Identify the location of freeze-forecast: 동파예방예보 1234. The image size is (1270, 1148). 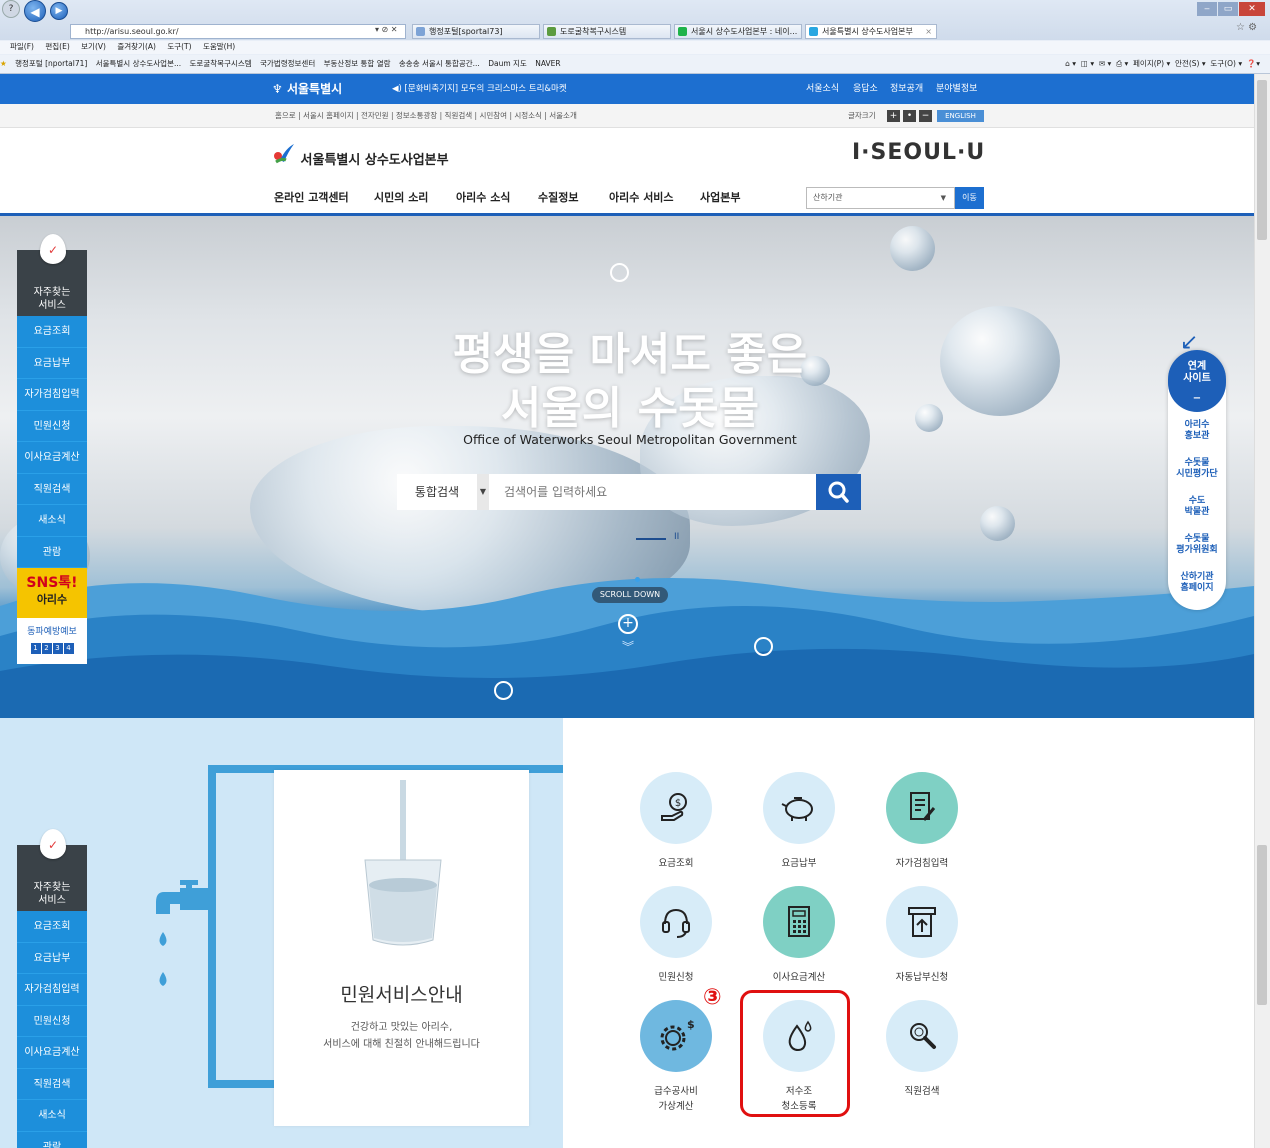
(52, 641).